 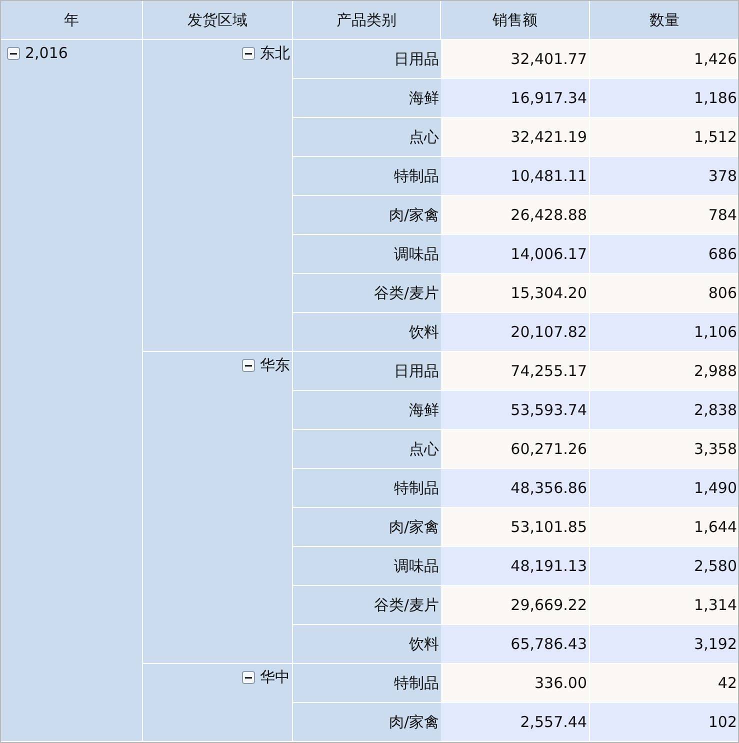 What do you see at coordinates (664, 449) in the screenshot?
I see `table-cell: 3,358` at bounding box center [664, 449].